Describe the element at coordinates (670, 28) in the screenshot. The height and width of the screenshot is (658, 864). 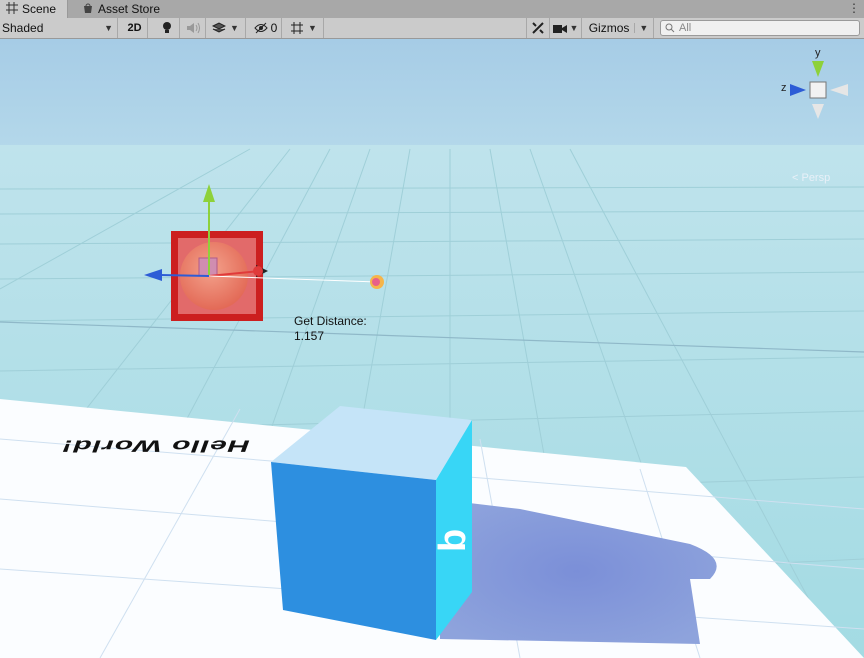
I see `search-icon` at that location.